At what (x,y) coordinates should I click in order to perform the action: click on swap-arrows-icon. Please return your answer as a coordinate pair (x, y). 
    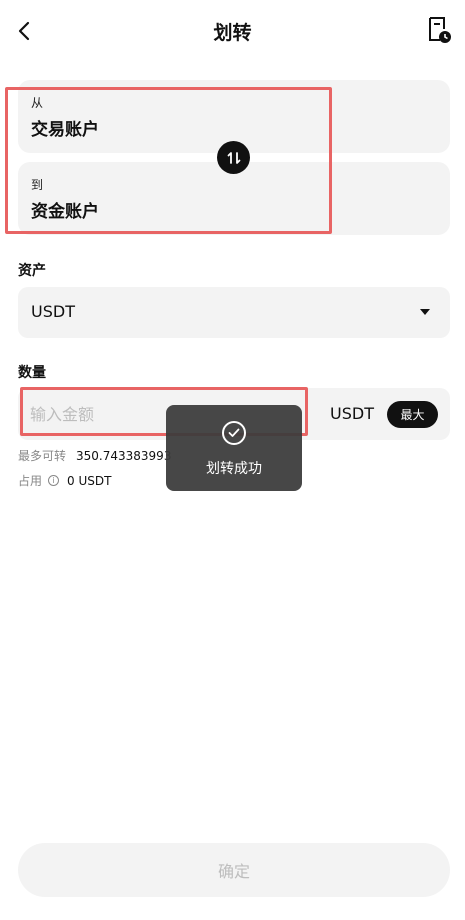
    Looking at the image, I should click on (233, 157).